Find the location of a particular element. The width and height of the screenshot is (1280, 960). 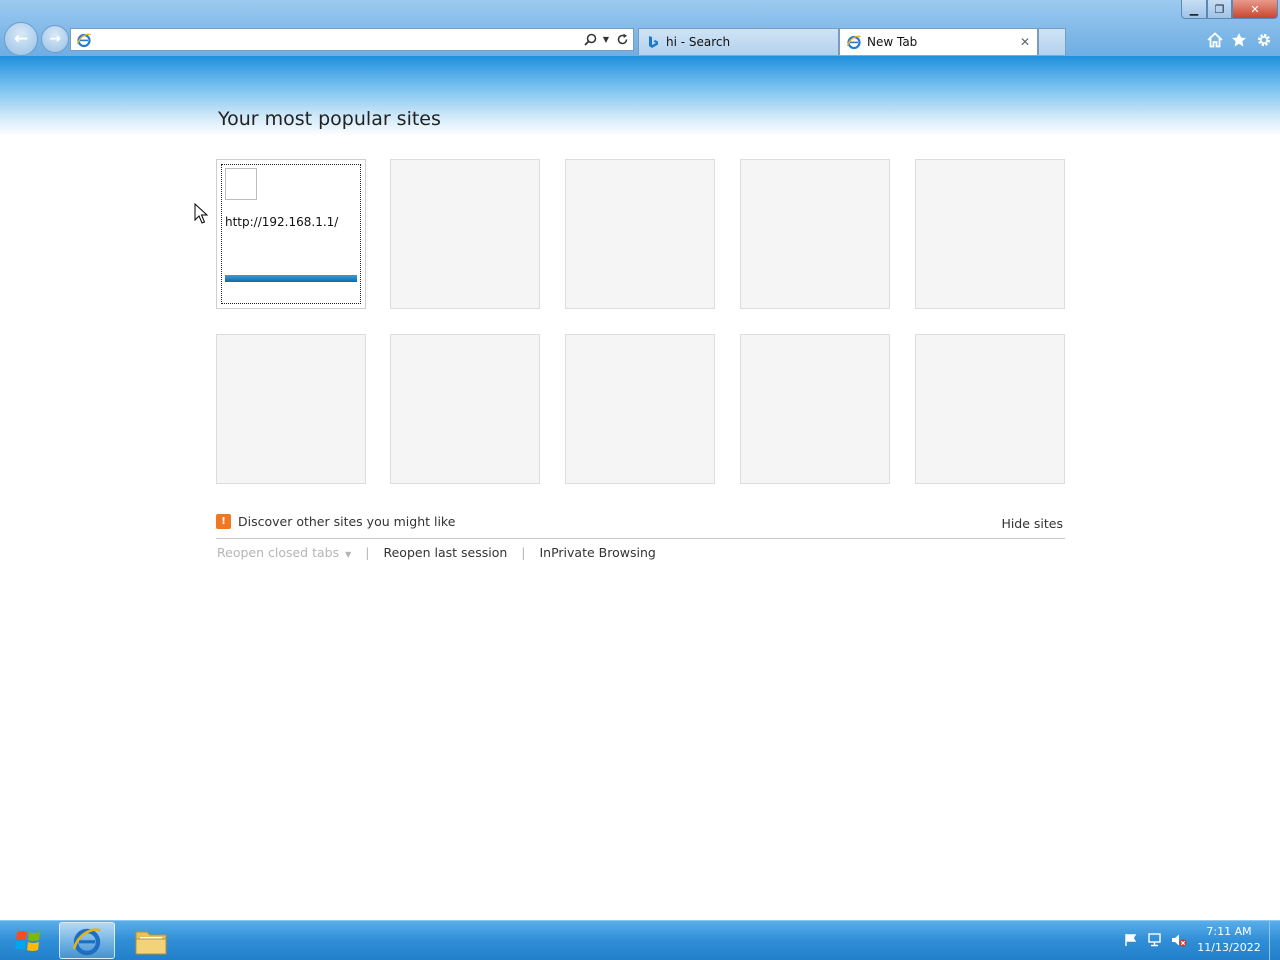

search-button is located at coordinates (590, 40).